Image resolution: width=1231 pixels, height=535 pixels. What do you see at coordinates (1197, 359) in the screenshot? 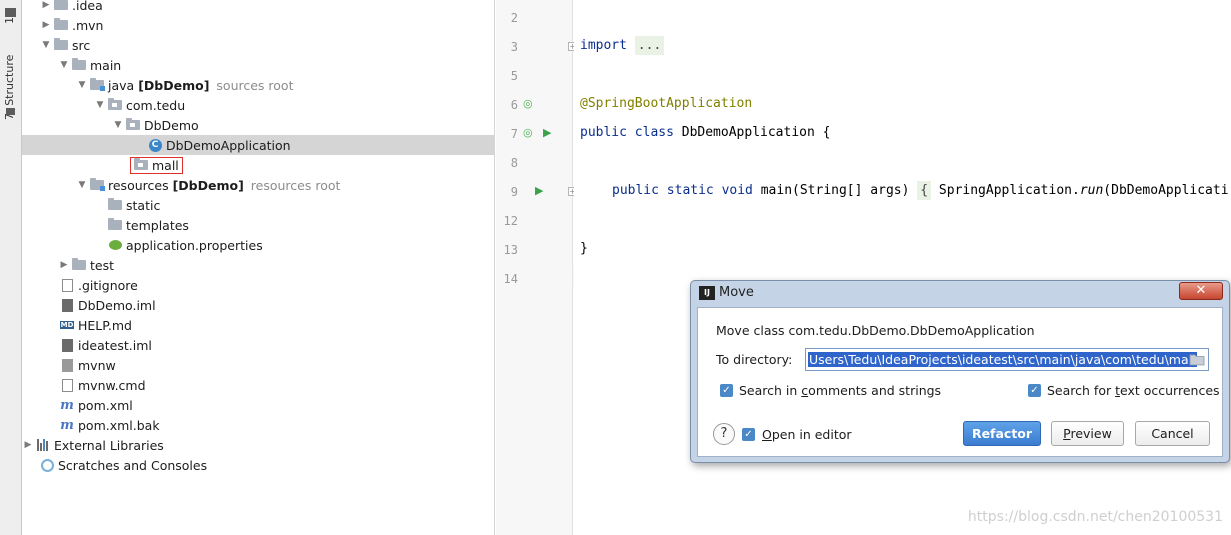
I see `browse-folder-icon` at bounding box center [1197, 359].